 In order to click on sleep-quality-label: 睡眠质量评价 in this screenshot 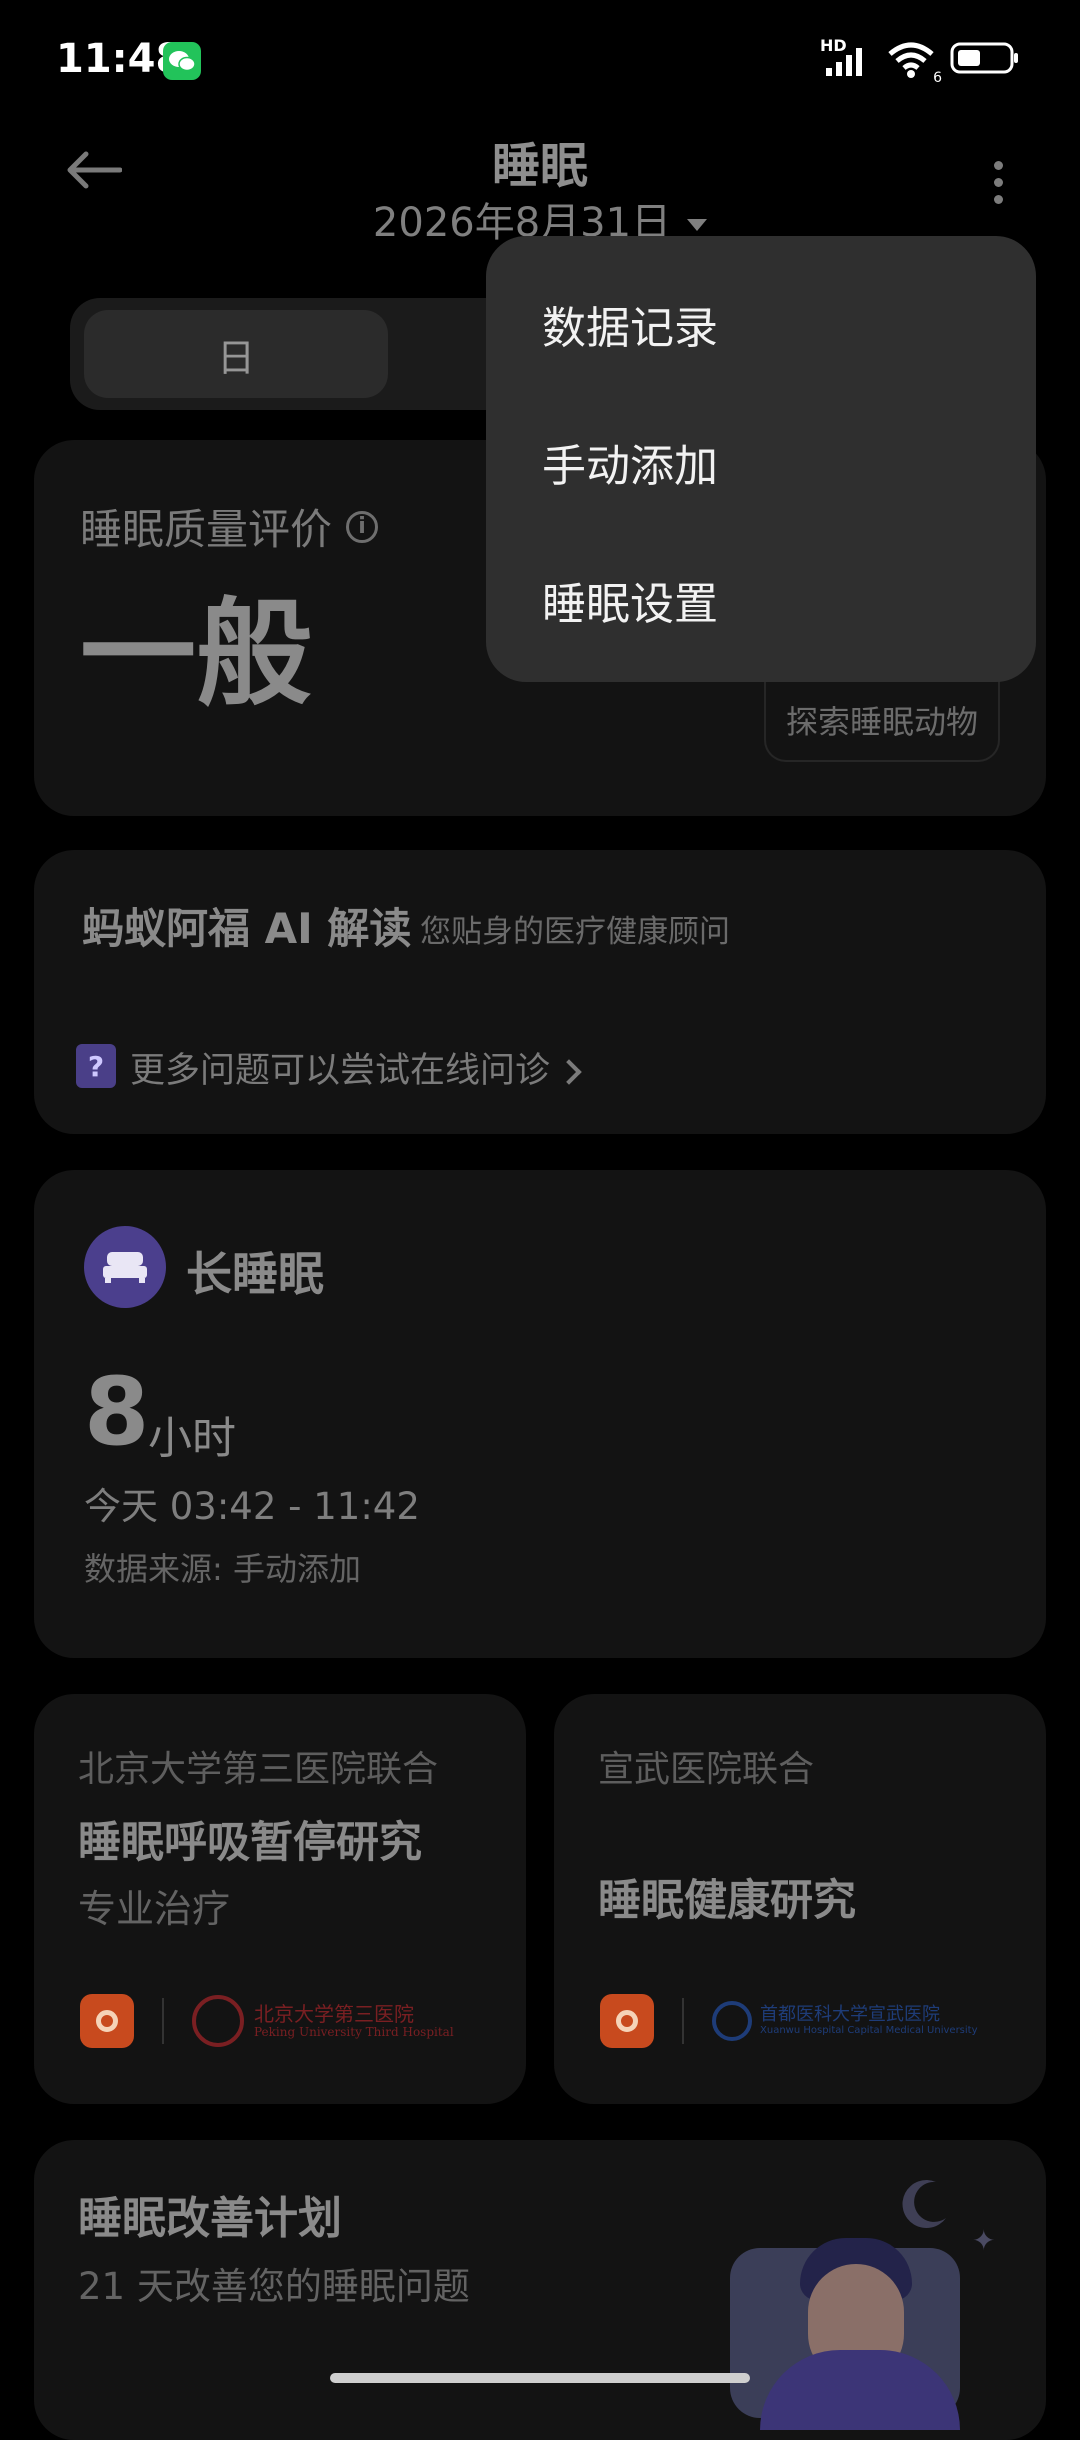, I will do `click(206, 529)`.